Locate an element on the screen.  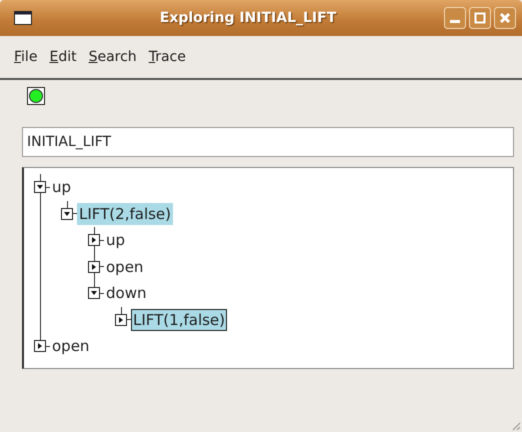
menu-item: Edit is located at coordinates (63, 57).